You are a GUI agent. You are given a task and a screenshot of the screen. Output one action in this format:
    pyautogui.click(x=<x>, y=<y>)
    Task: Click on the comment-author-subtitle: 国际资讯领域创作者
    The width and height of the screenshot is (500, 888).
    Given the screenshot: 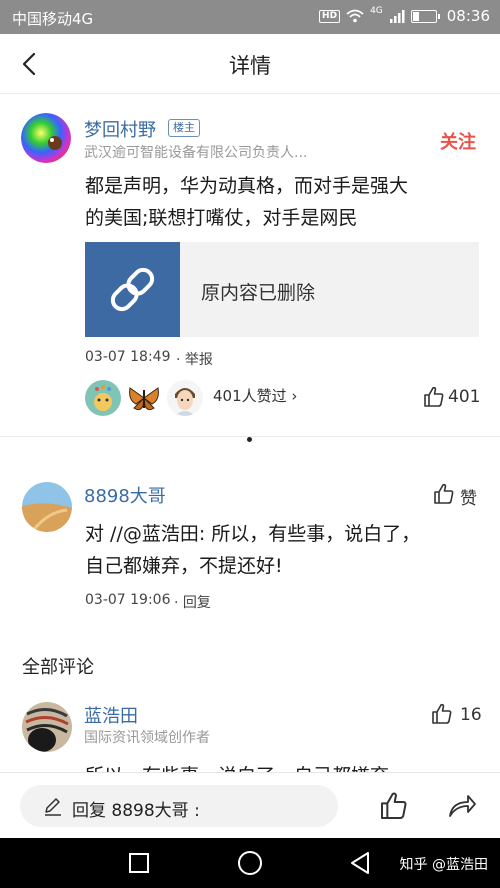 What is the action you would take?
    pyautogui.click(x=147, y=738)
    